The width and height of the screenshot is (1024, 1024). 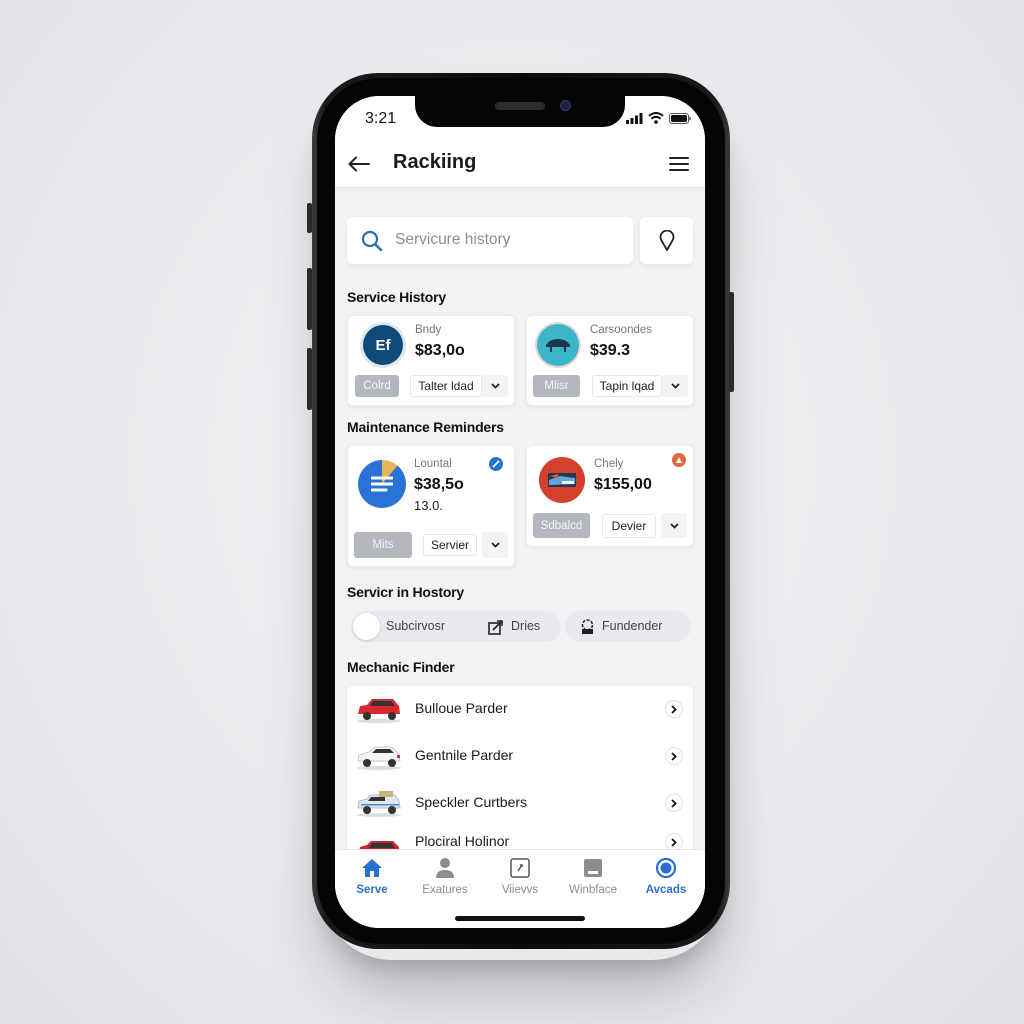 What do you see at coordinates (520, 106) in the screenshot?
I see `speaker` at bounding box center [520, 106].